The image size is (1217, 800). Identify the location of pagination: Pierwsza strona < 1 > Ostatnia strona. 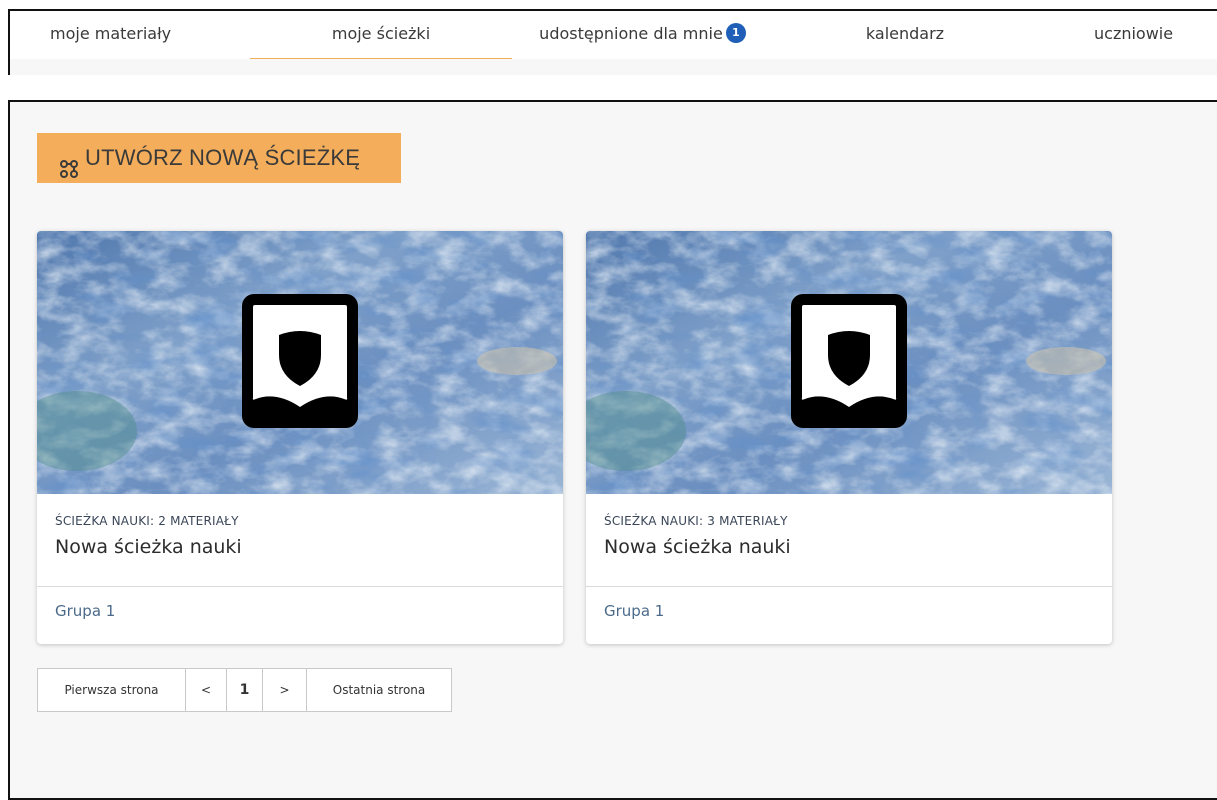
(244, 690).